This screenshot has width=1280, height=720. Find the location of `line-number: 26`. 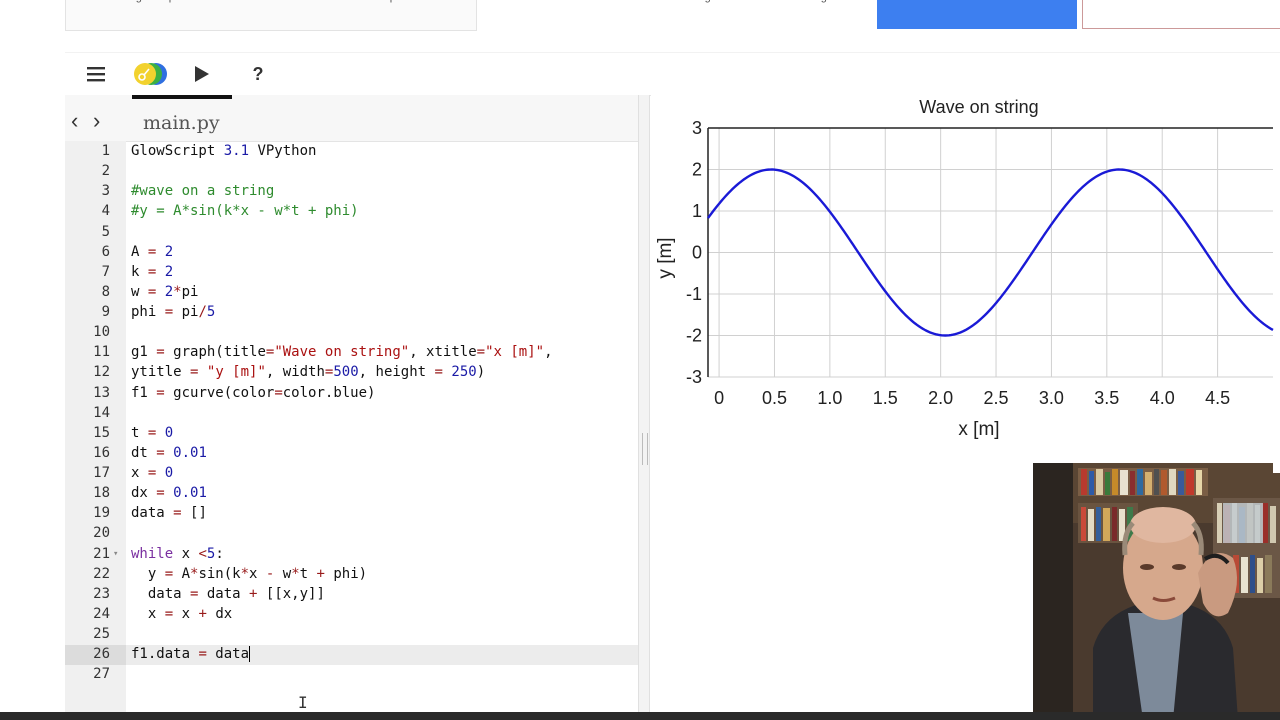

line-number: 26 is located at coordinates (101, 654).